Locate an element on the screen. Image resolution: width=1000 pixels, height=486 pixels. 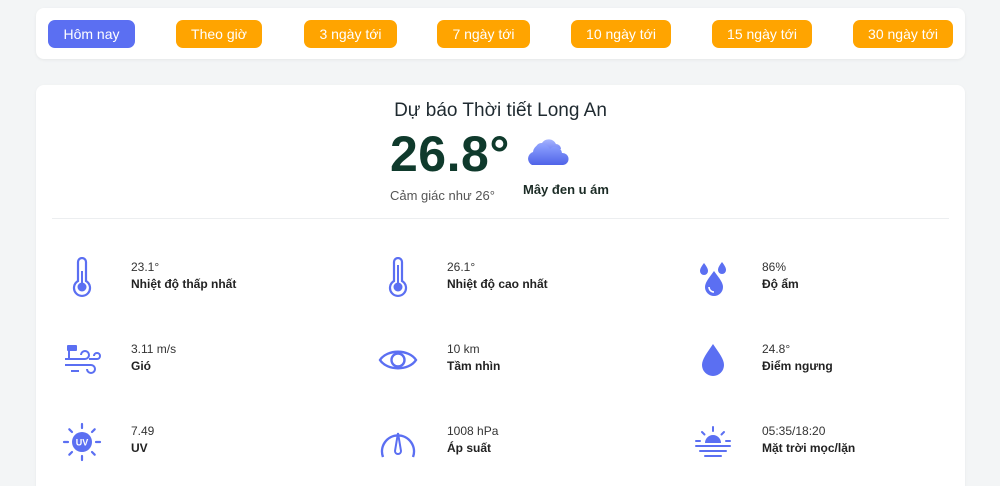
current-temperature: 26.8° is located at coordinates (450, 154).